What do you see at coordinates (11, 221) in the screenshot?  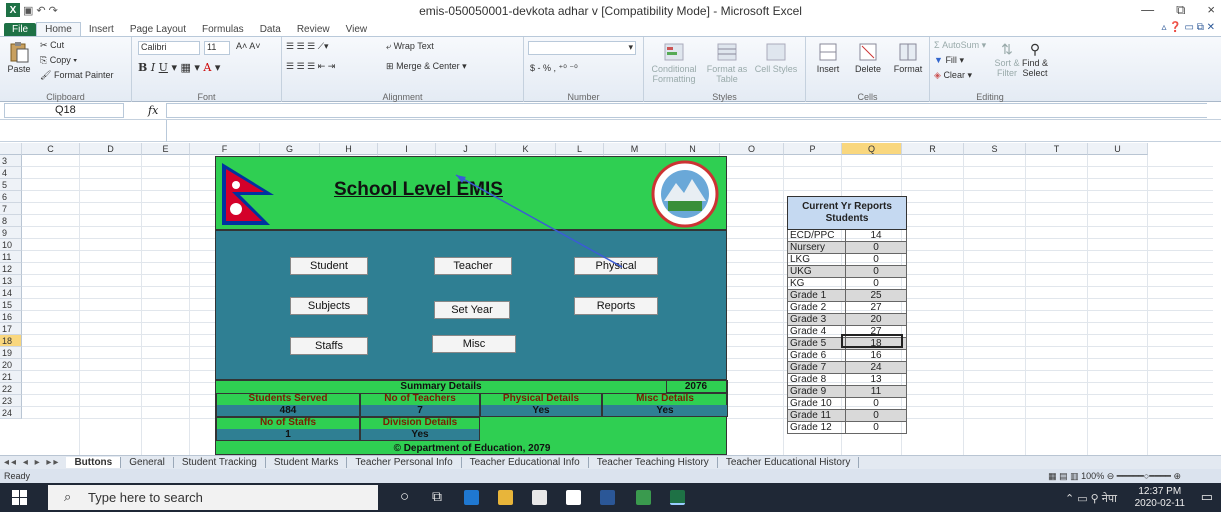 I see `row-header-8: 8` at bounding box center [11, 221].